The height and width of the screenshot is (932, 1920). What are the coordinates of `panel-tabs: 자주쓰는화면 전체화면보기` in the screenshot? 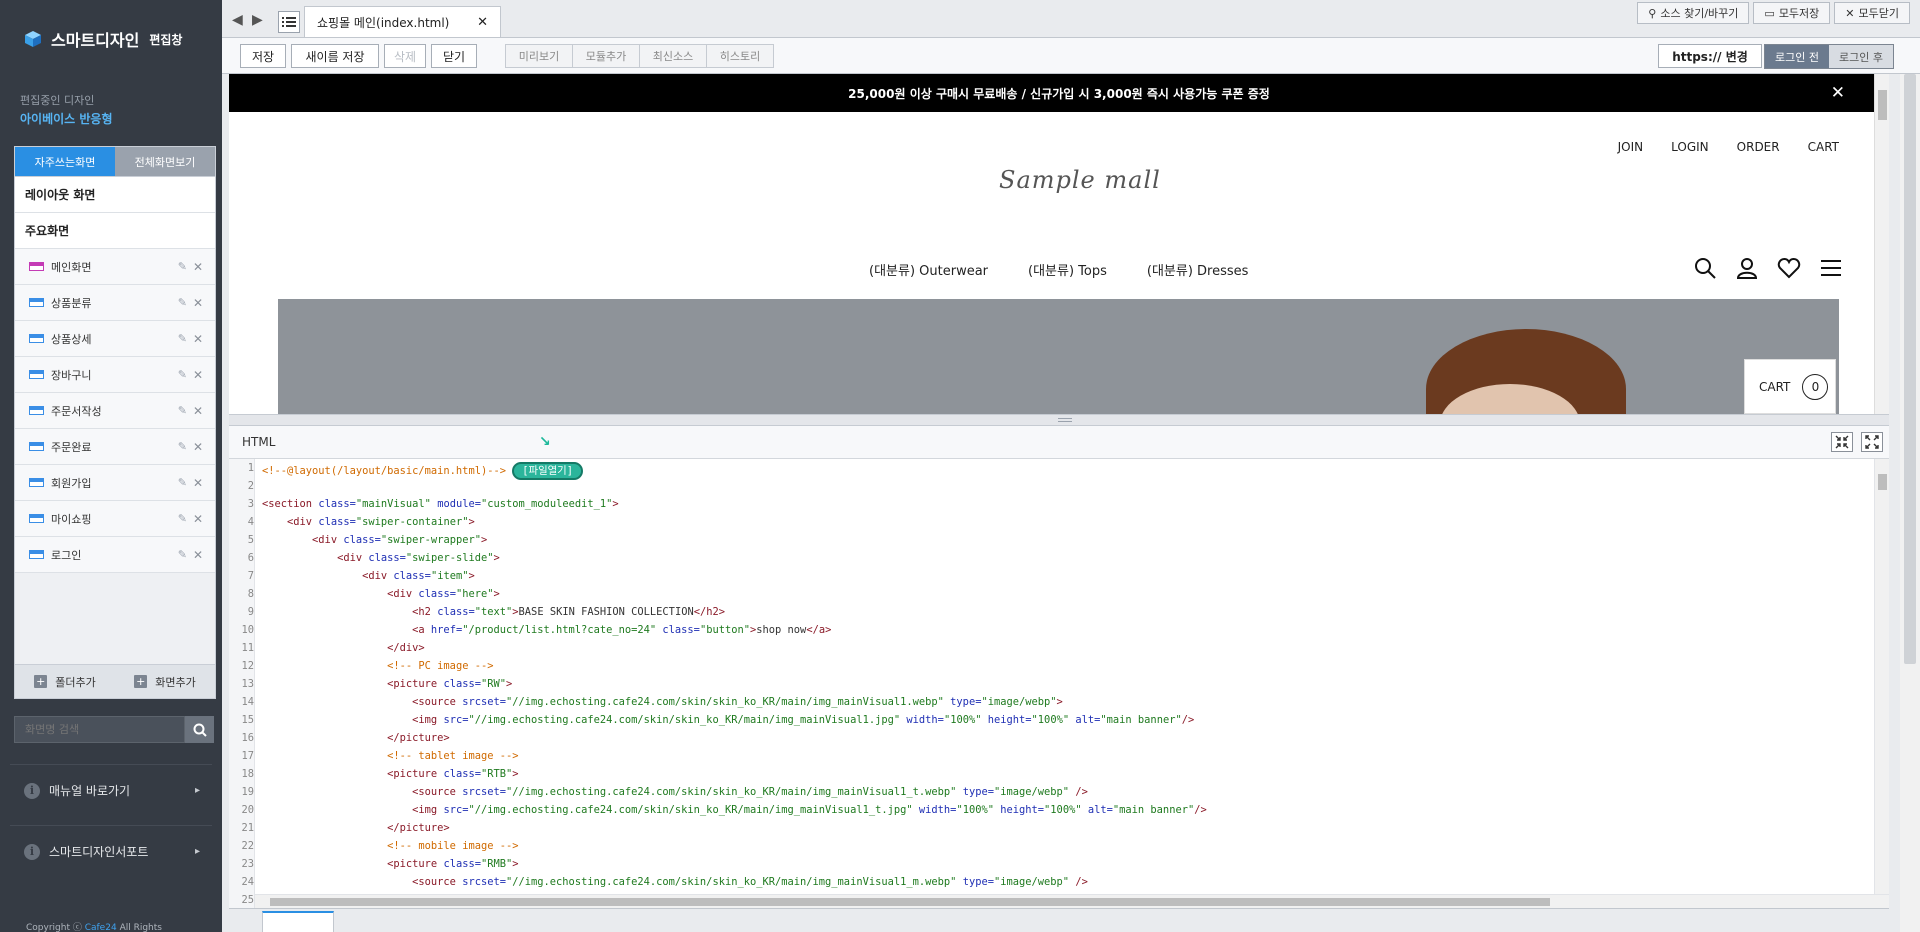 It's located at (115, 162).